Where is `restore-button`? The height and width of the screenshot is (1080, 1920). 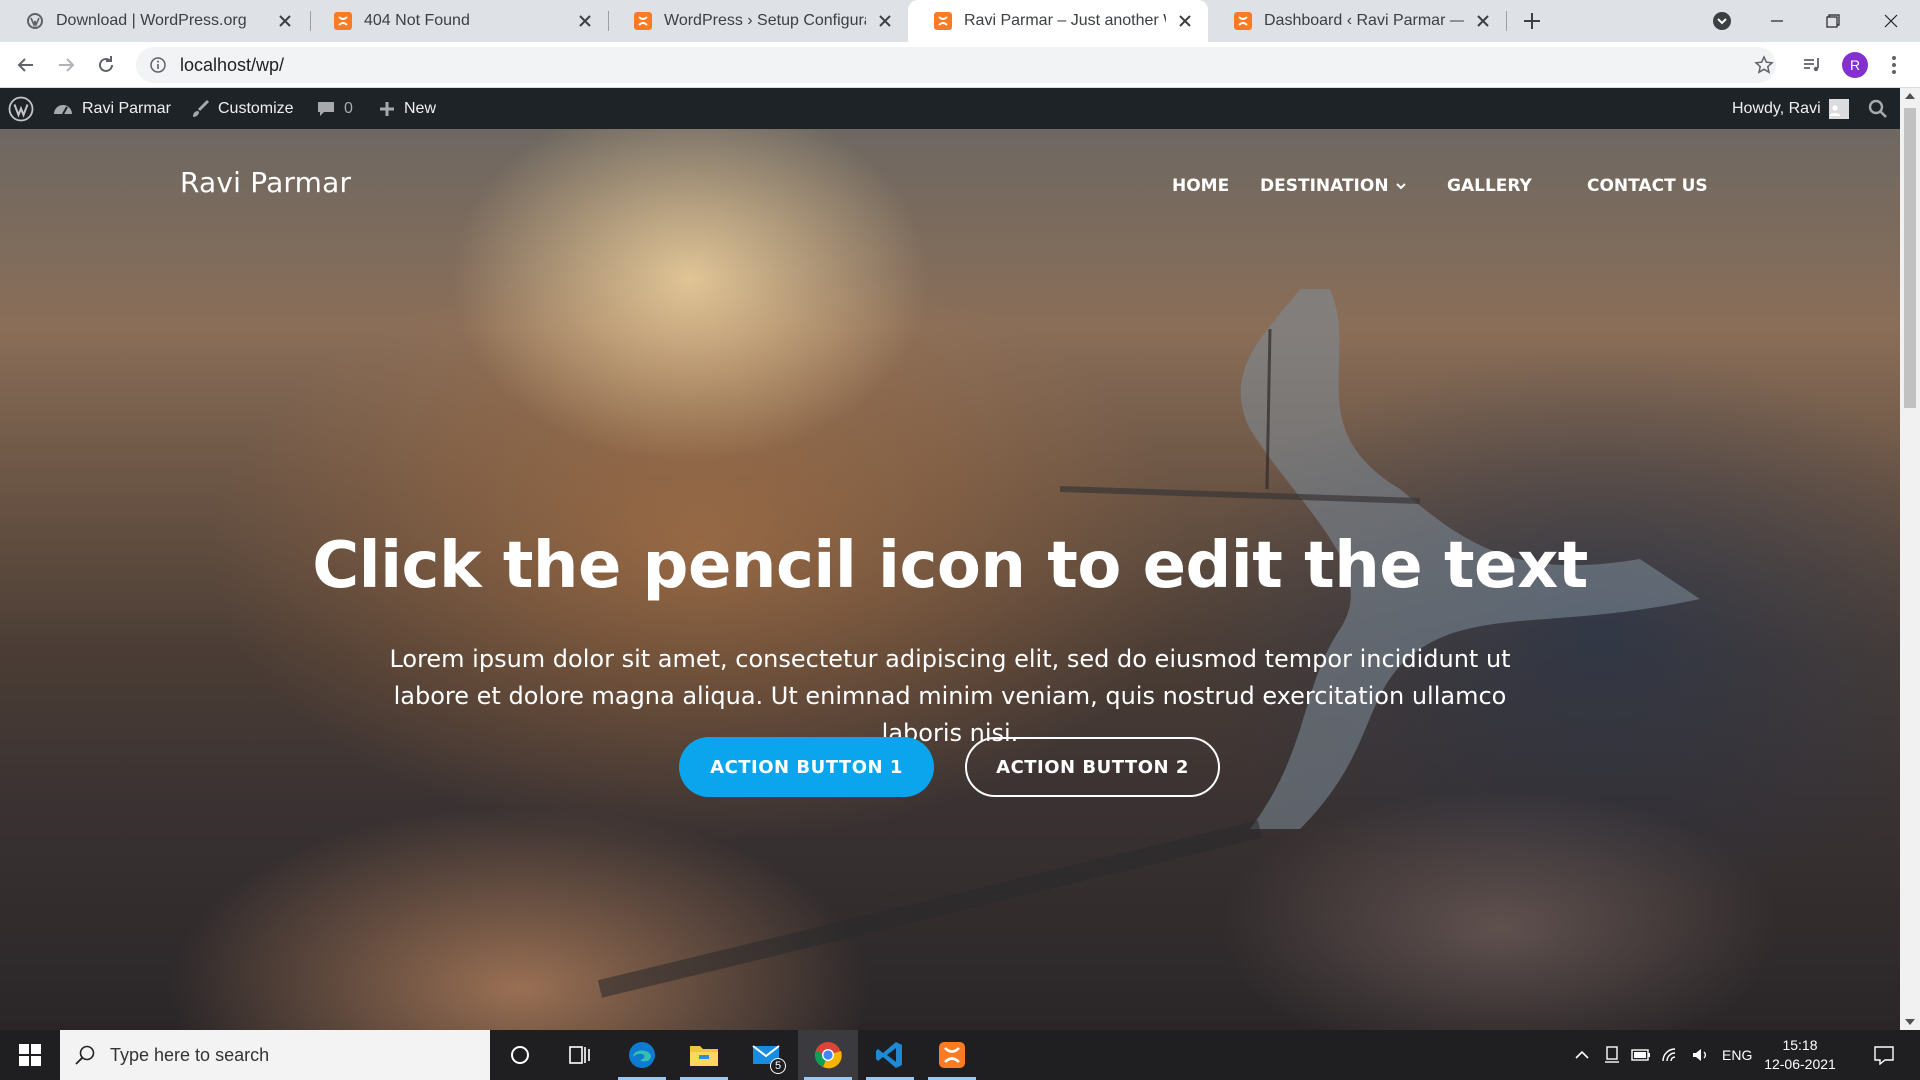
restore-button is located at coordinates (1833, 21).